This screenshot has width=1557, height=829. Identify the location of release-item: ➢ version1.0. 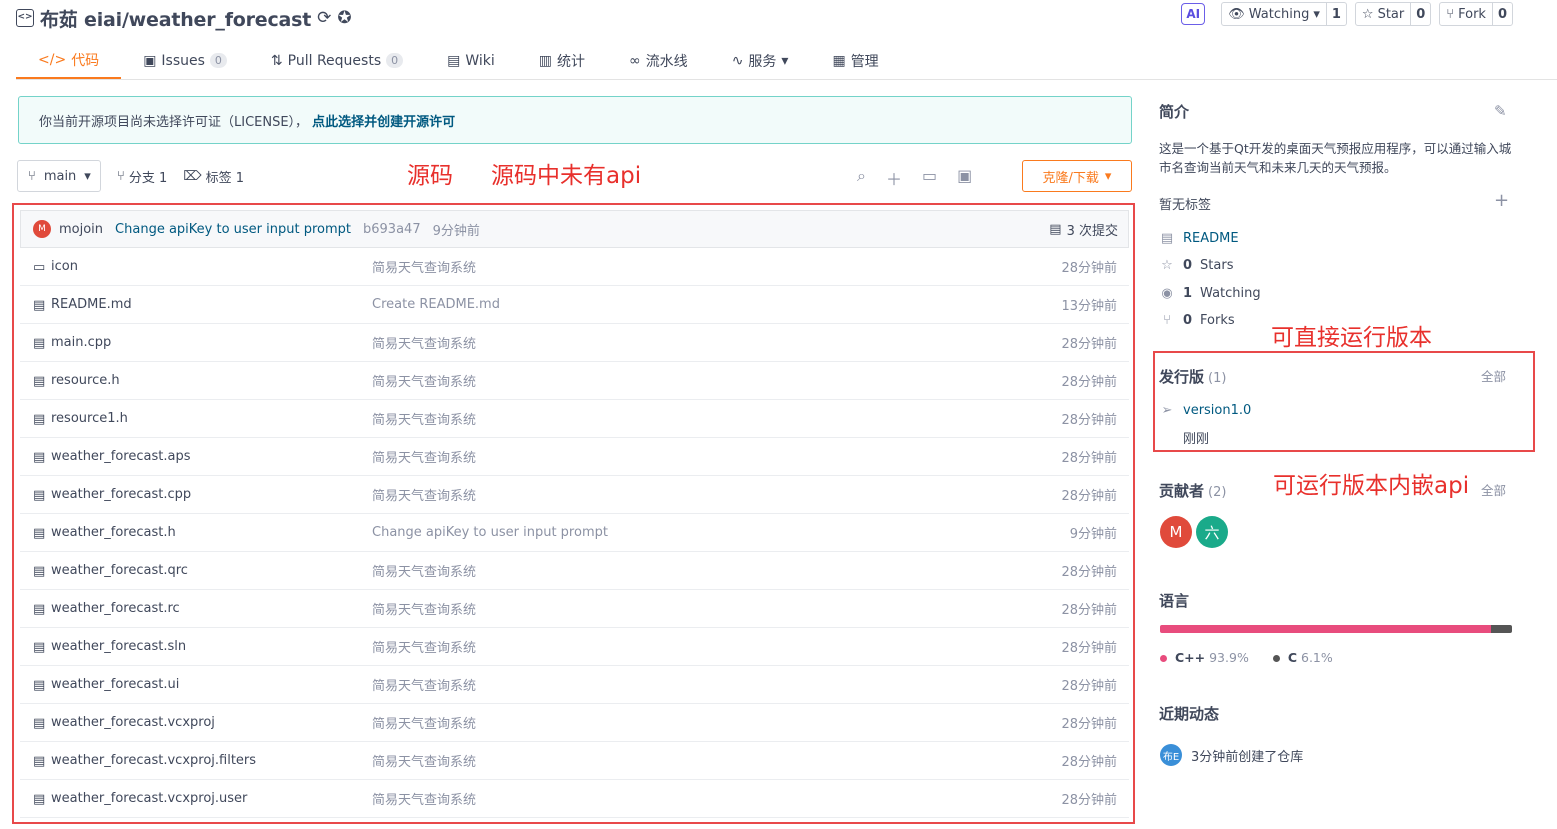
(1205, 410).